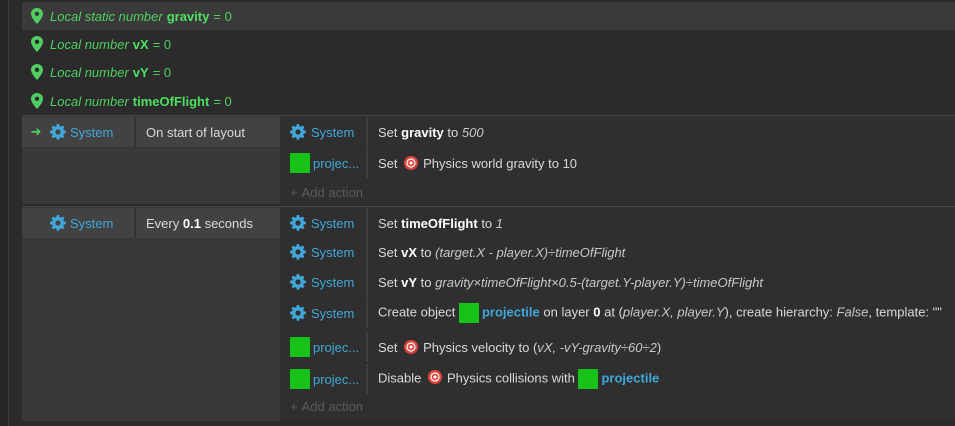 This screenshot has width=955, height=426. Describe the element at coordinates (488, 16) in the screenshot. I see `variable-row: Local static number gravity = 0` at that location.